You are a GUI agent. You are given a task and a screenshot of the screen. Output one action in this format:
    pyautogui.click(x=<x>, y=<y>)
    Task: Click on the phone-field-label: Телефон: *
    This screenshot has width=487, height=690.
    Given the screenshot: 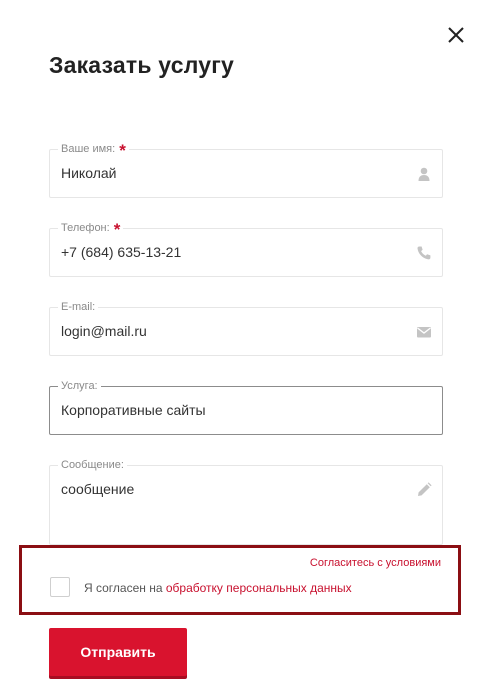 What is the action you would take?
    pyautogui.click(x=91, y=229)
    